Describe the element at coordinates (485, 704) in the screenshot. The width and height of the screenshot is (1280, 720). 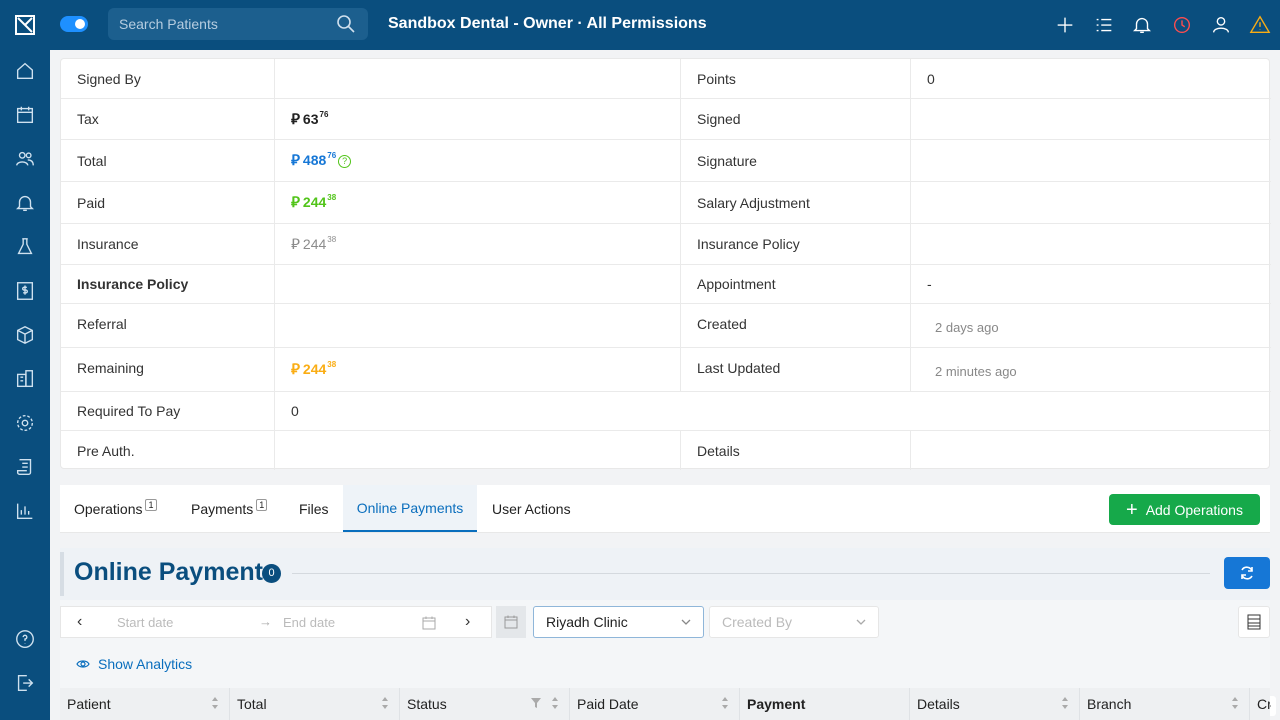
I see `column-header-status: Status` at that location.